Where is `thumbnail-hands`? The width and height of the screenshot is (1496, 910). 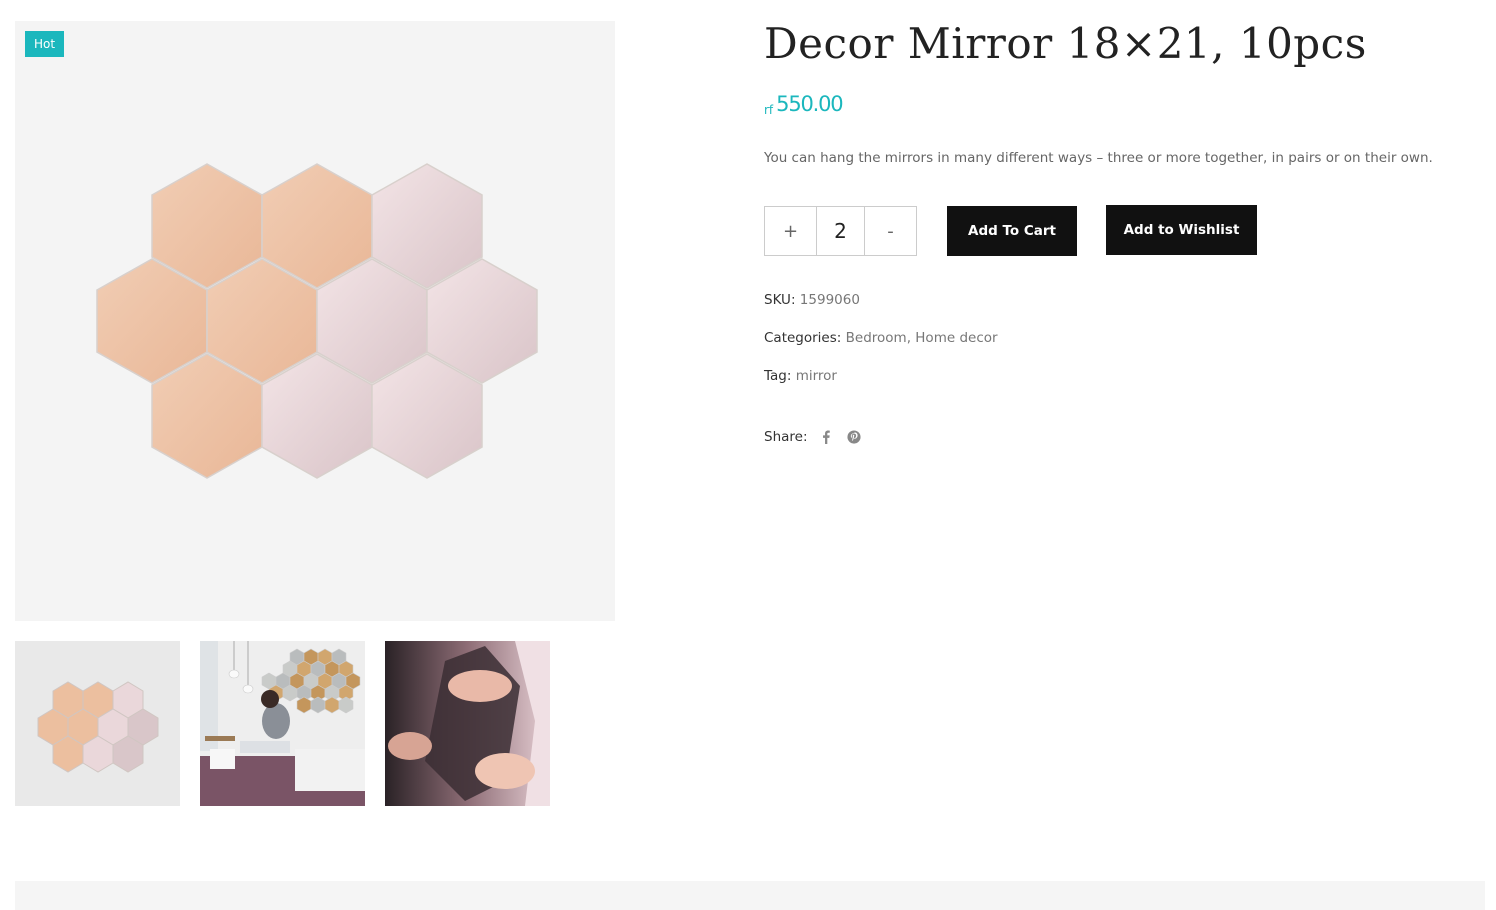 thumbnail-hands is located at coordinates (467, 723).